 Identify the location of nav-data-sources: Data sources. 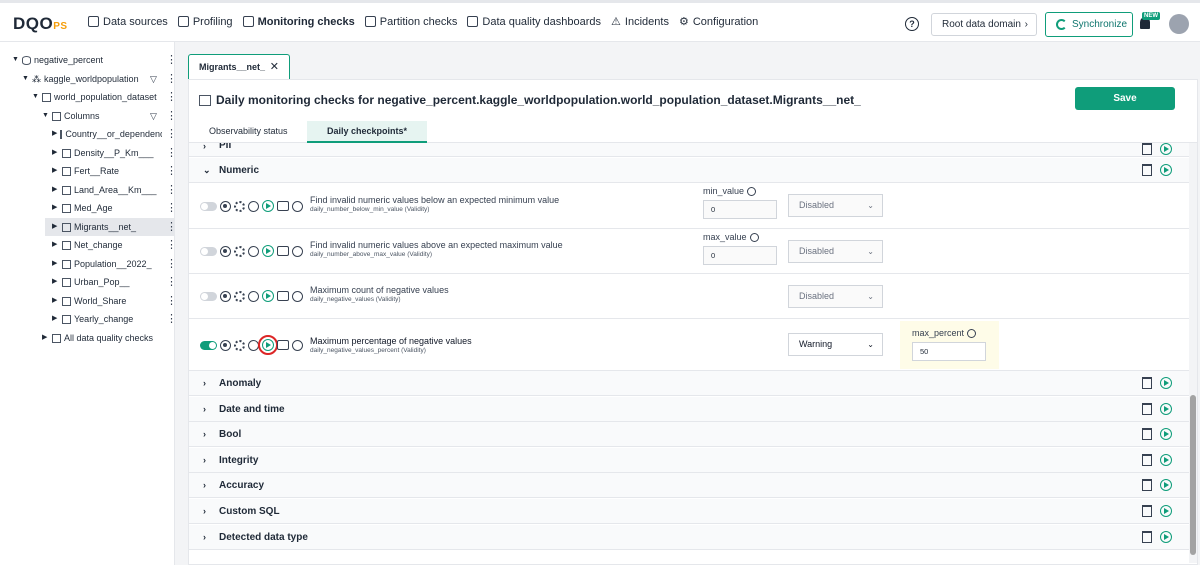
(128, 21).